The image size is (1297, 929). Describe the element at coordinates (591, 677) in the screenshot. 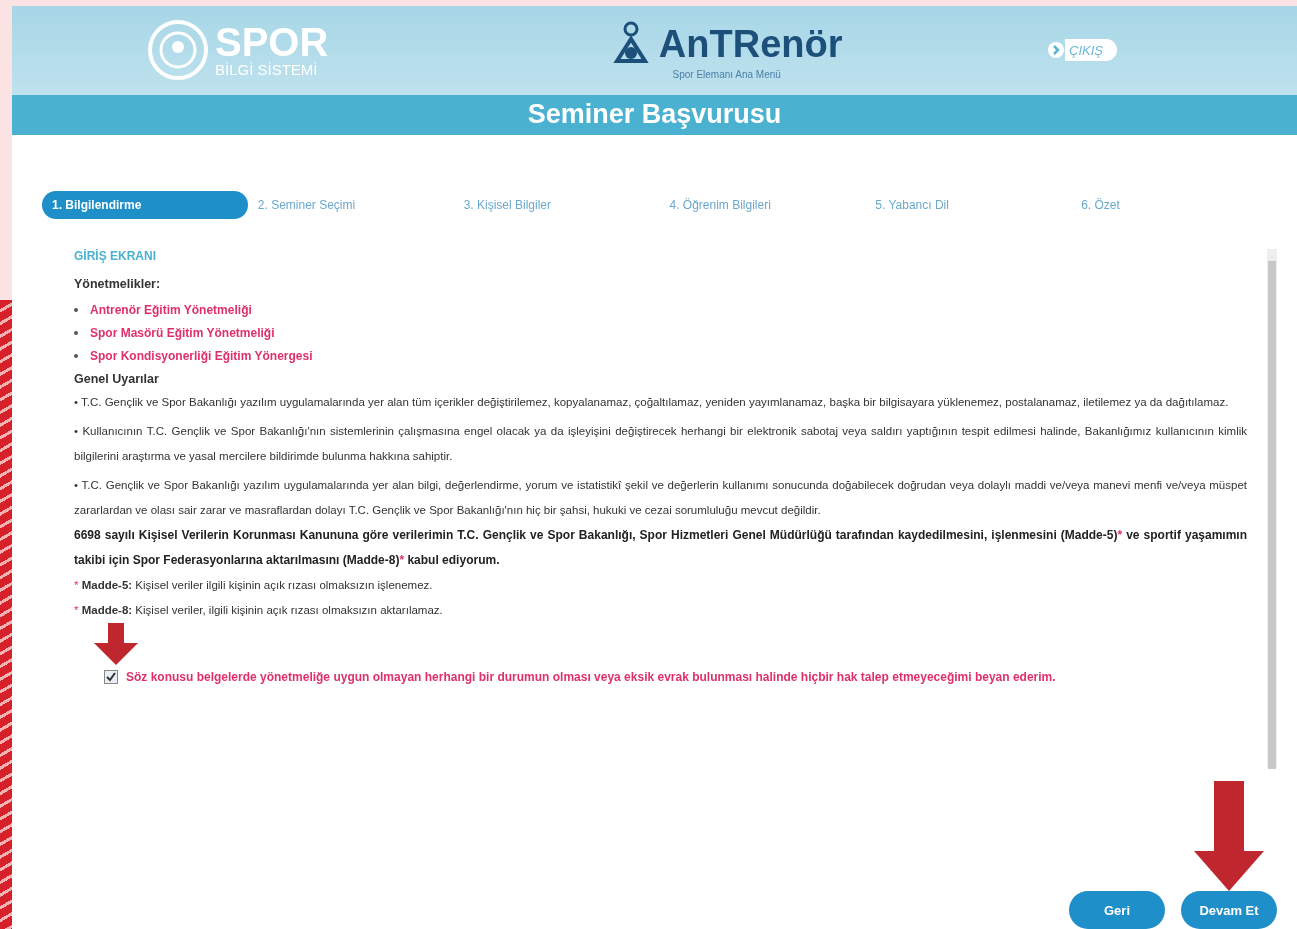

I see `agreement-text: Söz konusu belgelerde yönetmeliğe uygun olmayan herhangi bir durumun olması veya eksik evrak bulunması halinde hiçbir hak talep etmeyeceğimi beyan ederim.` at that location.